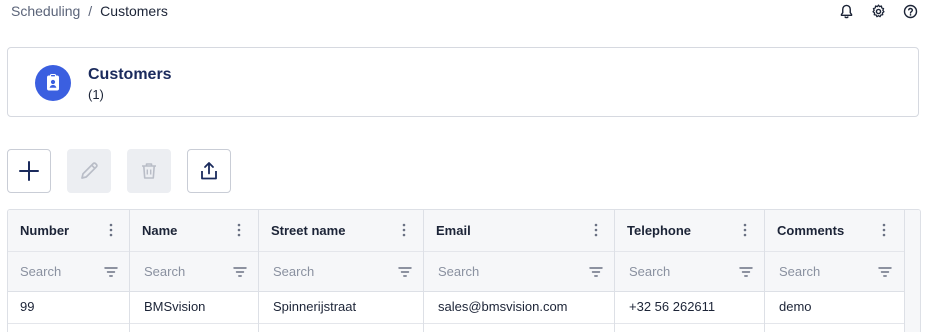  I want to click on delete-button, so click(149, 171).